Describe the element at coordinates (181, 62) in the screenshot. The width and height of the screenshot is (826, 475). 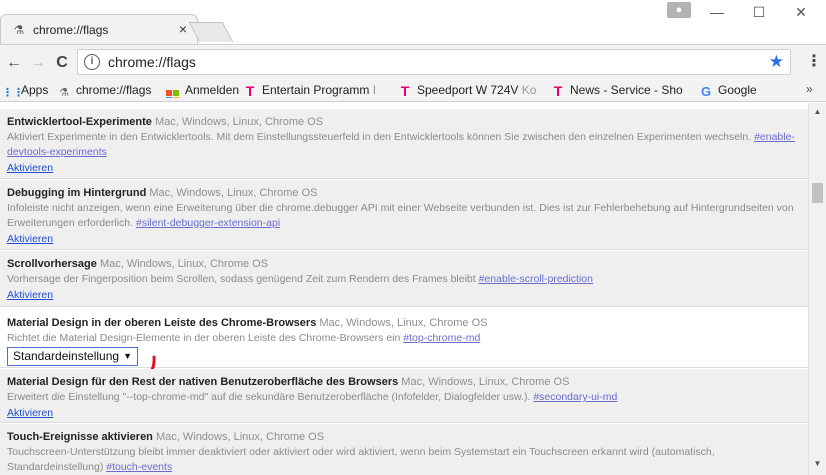
I see `url-host: flags` at that location.